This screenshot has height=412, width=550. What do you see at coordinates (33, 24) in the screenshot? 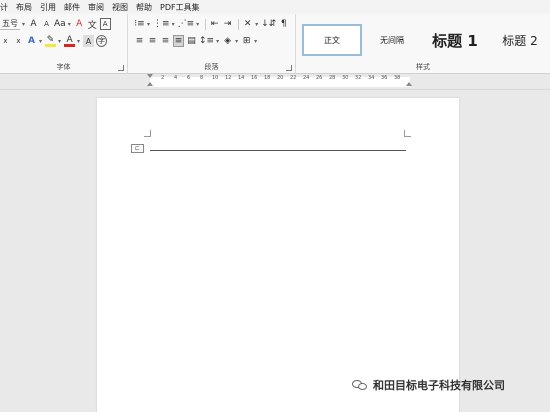
I see `grow-font-icon: A` at bounding box center [33, 24].